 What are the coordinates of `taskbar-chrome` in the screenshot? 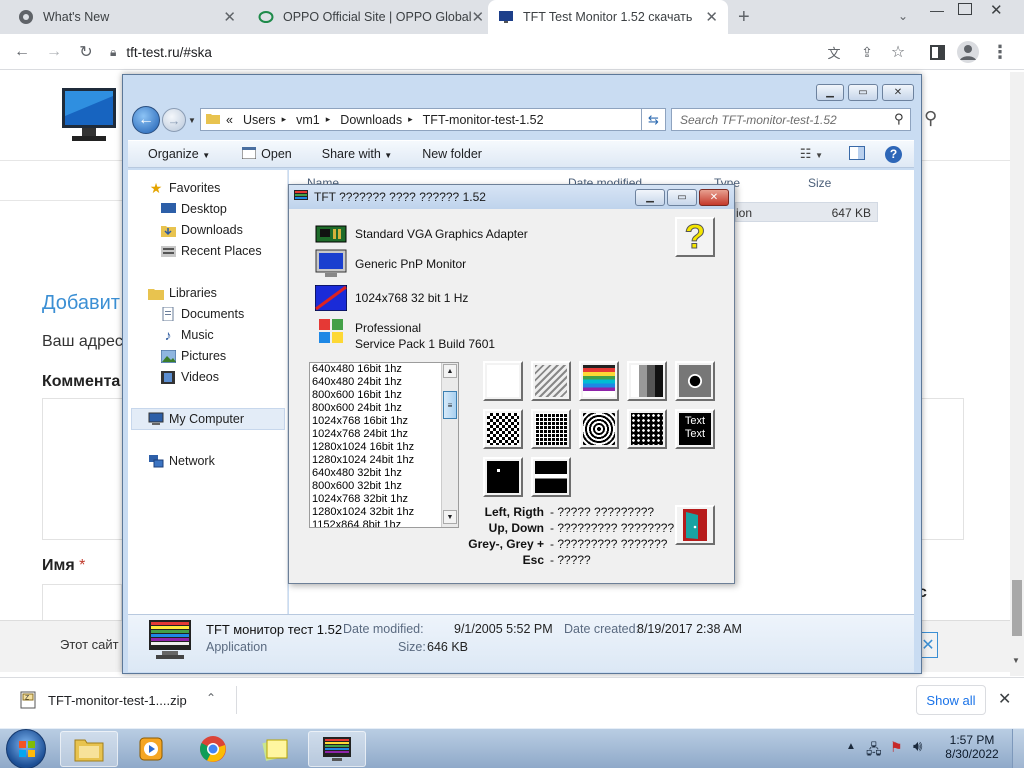 It's located at (213, 749).